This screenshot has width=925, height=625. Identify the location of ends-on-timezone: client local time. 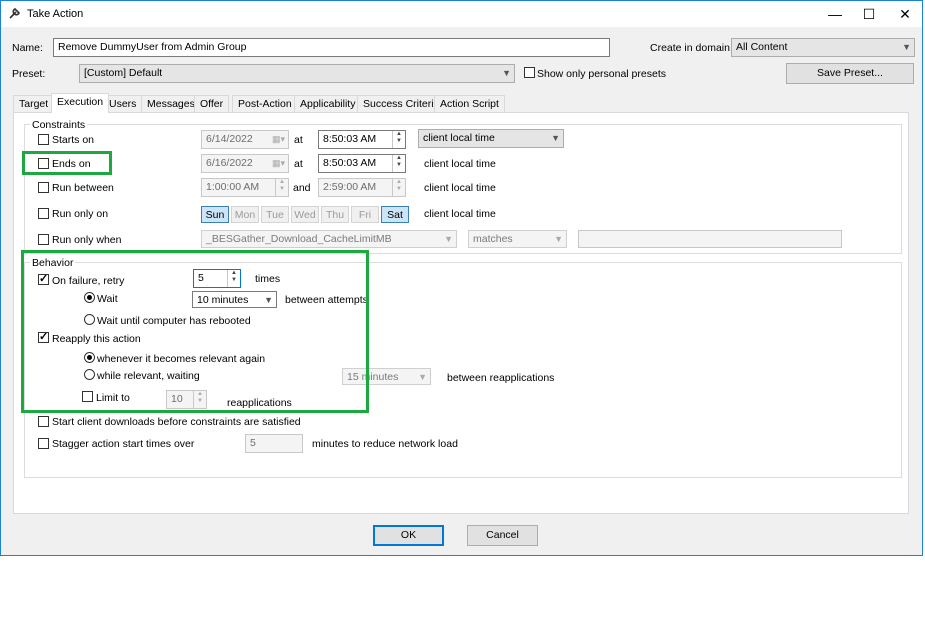
(460, 164).